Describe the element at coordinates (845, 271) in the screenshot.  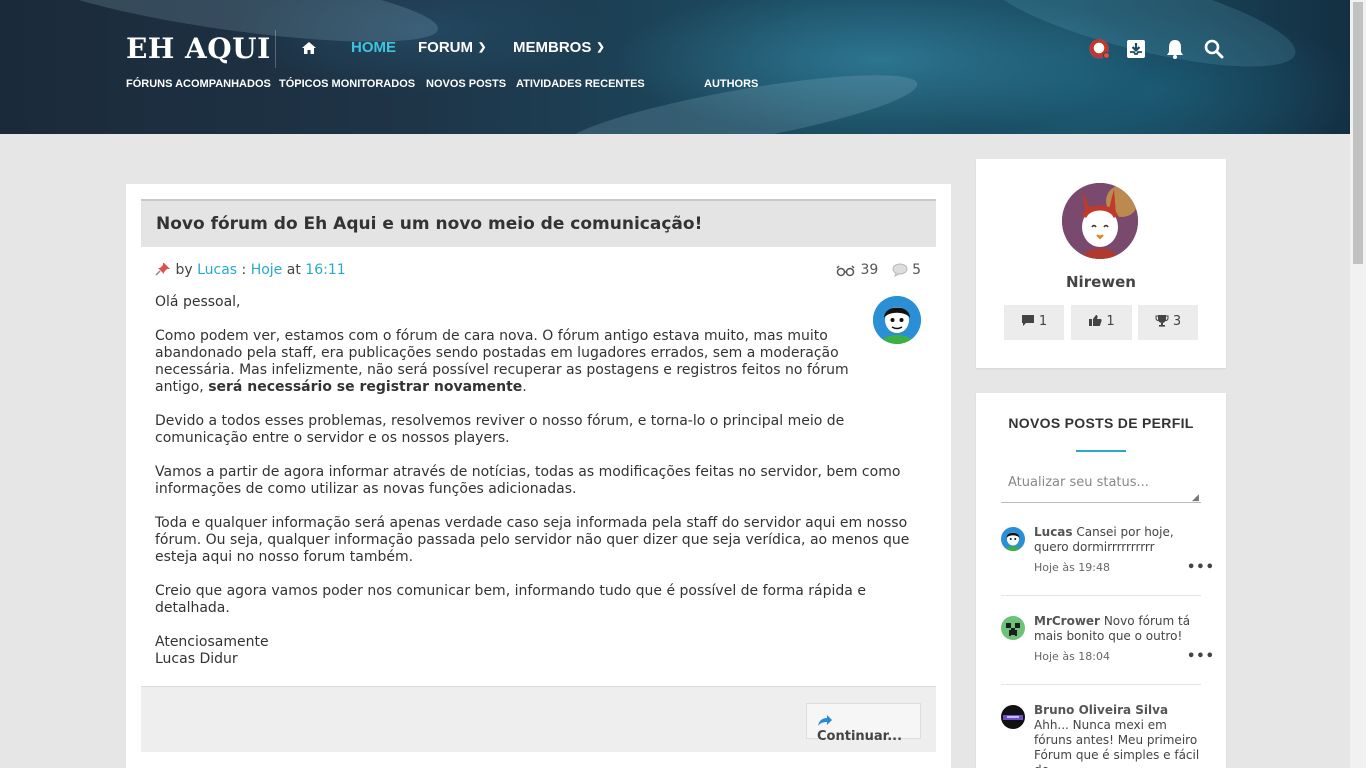
I see `glasses-icon` at that location.